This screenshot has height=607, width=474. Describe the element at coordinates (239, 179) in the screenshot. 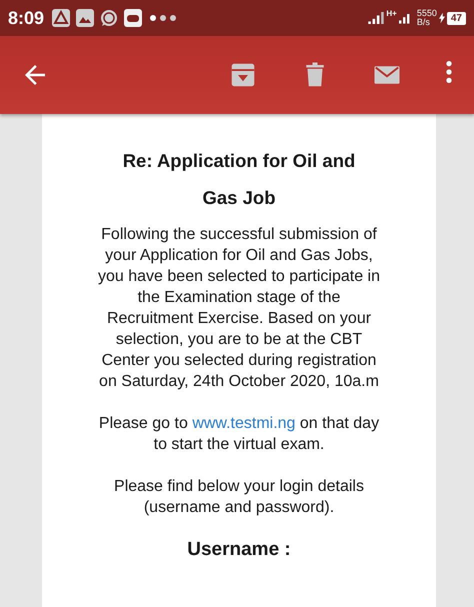

I see `email-subject: Re: Application for Oil and Gas Job` at that location.